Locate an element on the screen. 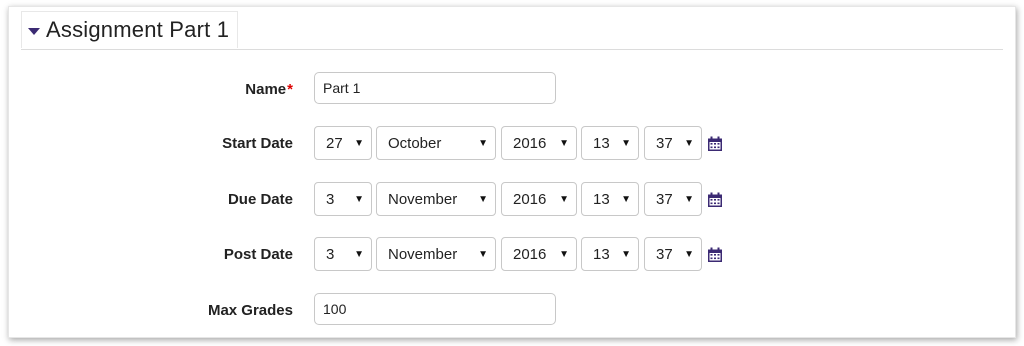 Image resolution: width=1024 pixels, height=346 pixels. name-label: Name * is located at coordinates (269, 89).